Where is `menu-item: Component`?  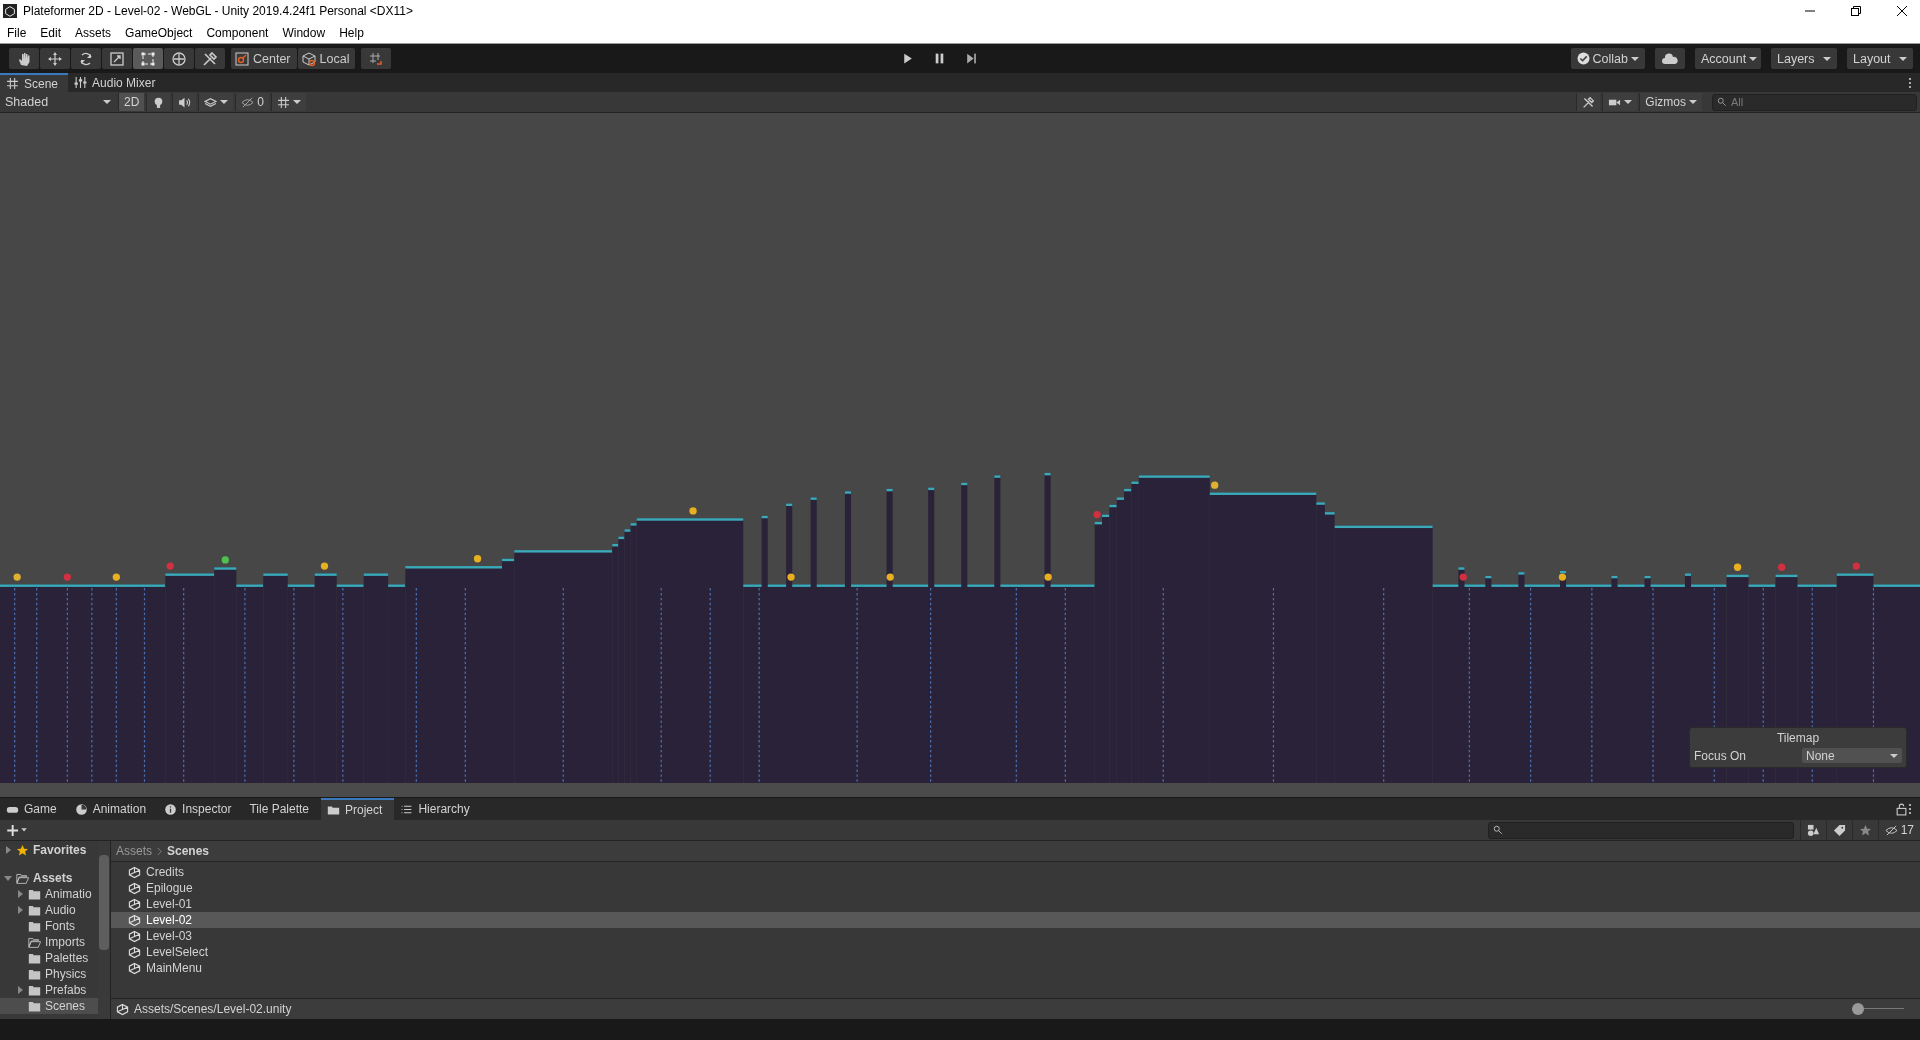
menu-item: Component is located at coordinates (237, 32).